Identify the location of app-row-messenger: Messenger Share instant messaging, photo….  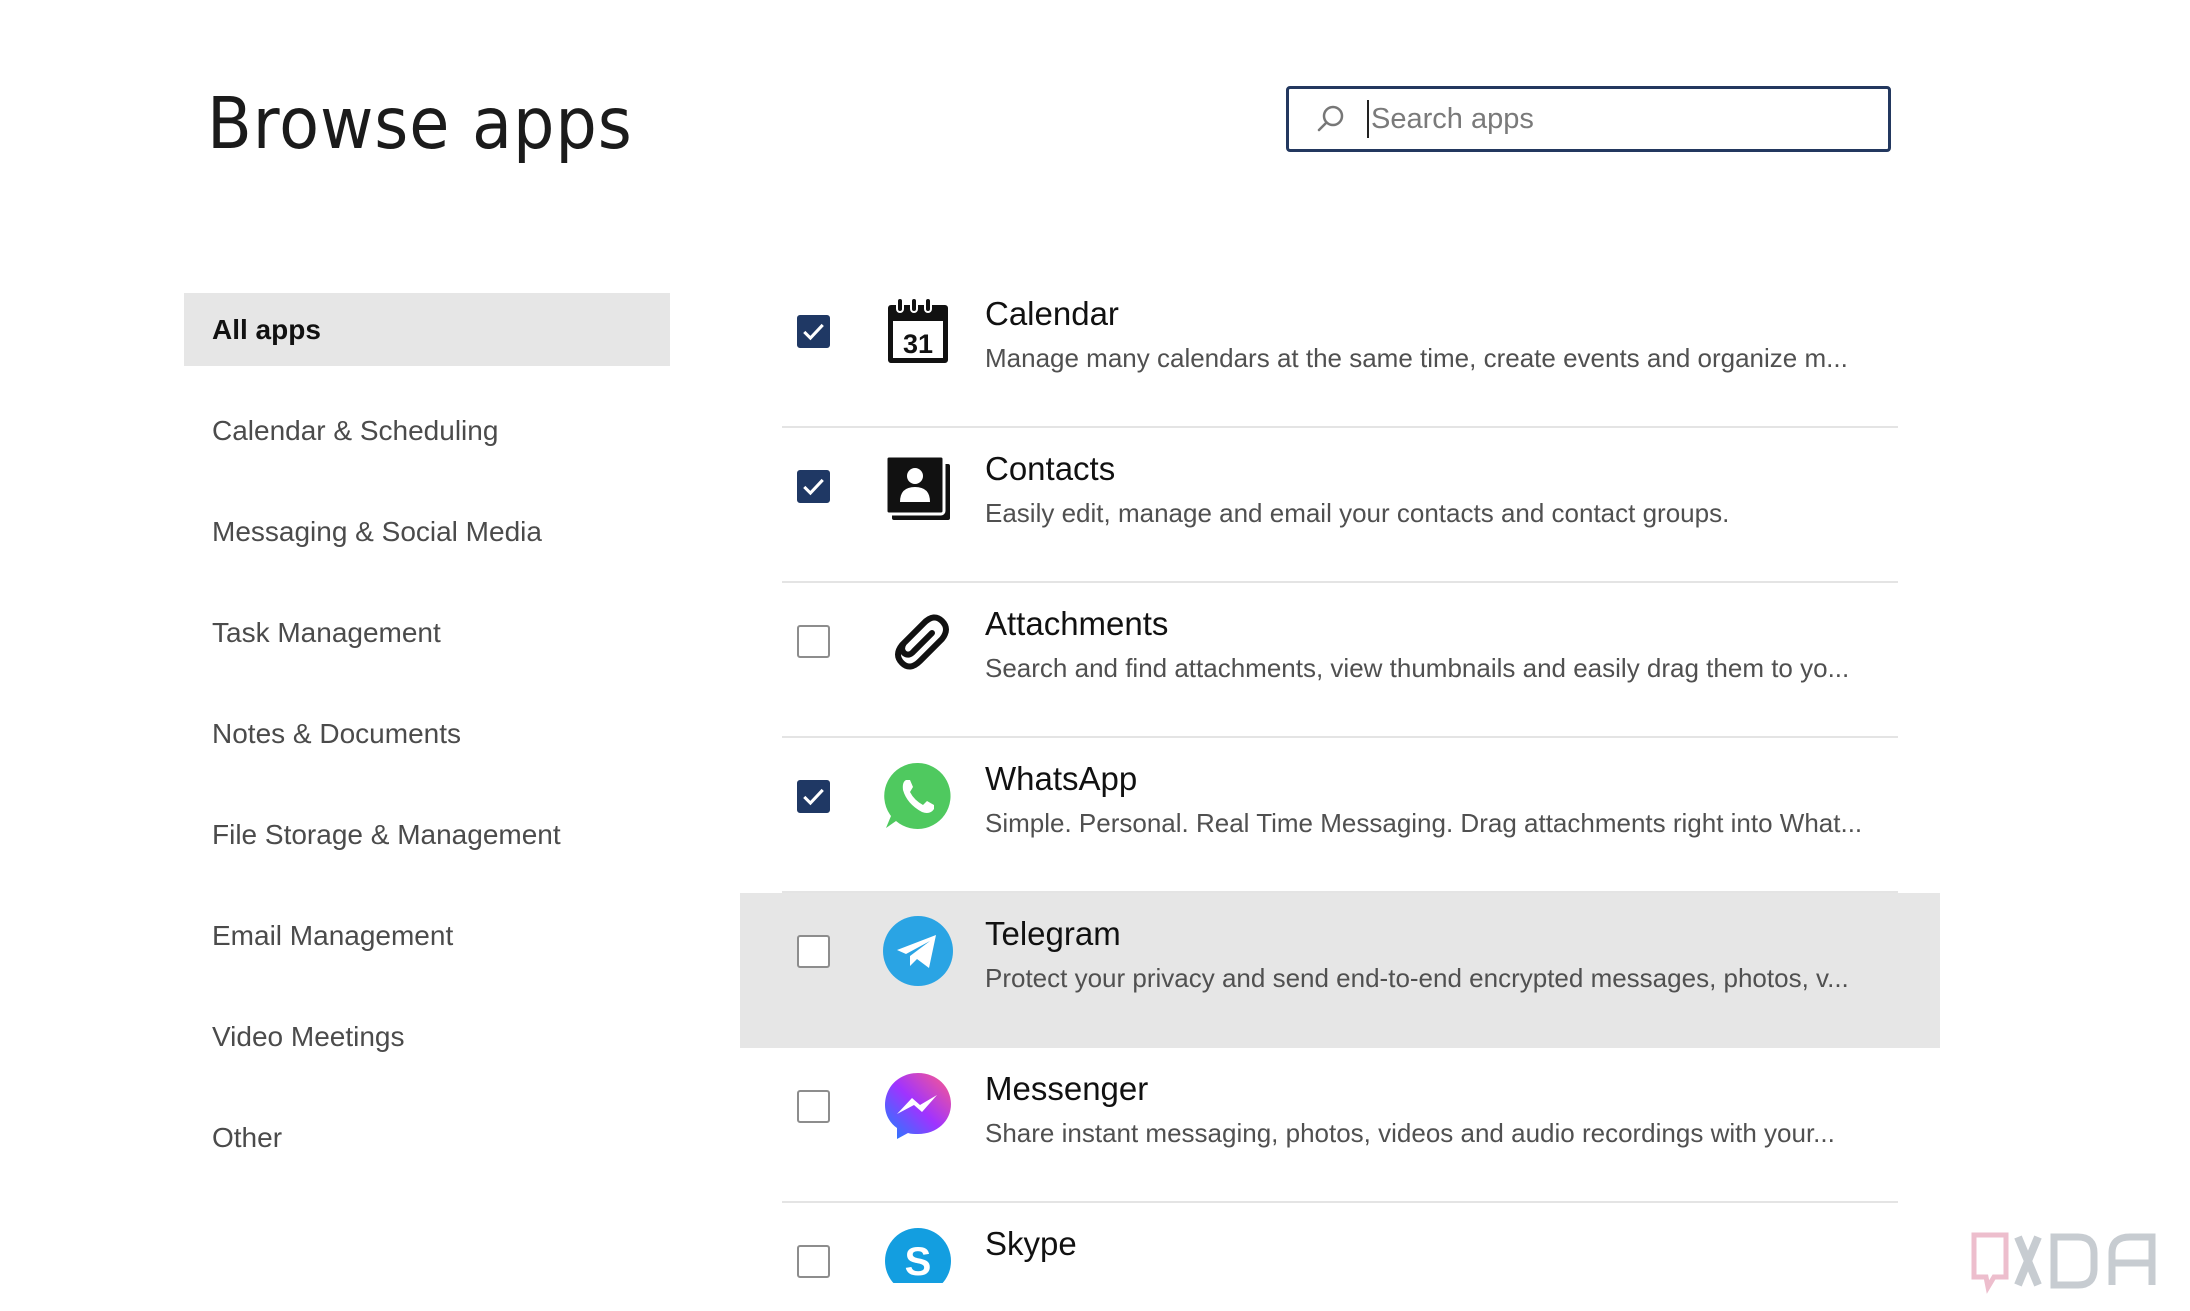
(1340, 1125).